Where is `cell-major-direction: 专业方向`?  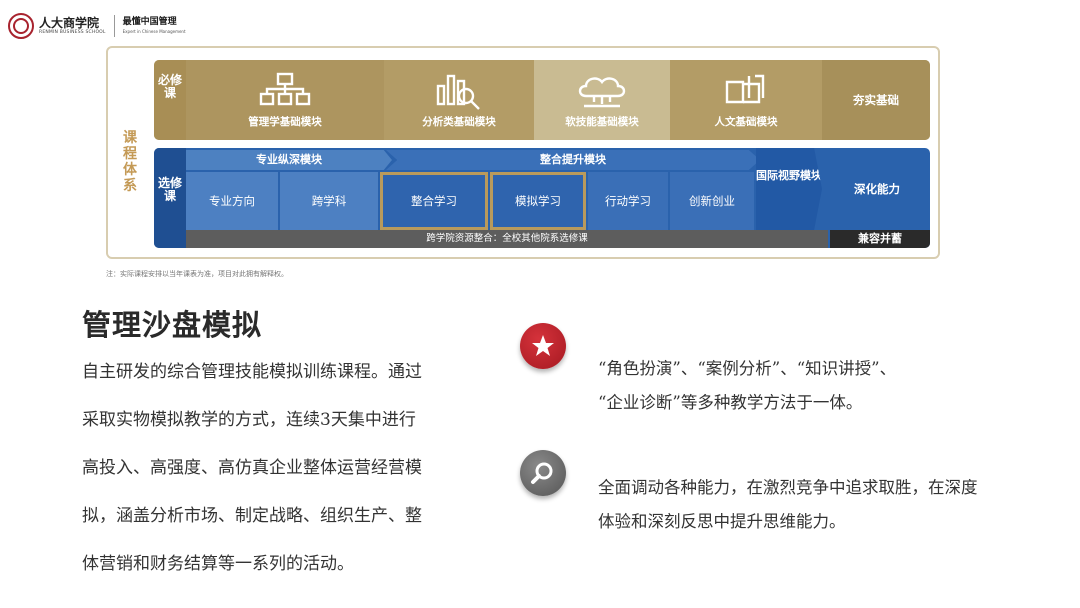 cell-major-direction: 专业方向 is located at coordinates (232, 201).